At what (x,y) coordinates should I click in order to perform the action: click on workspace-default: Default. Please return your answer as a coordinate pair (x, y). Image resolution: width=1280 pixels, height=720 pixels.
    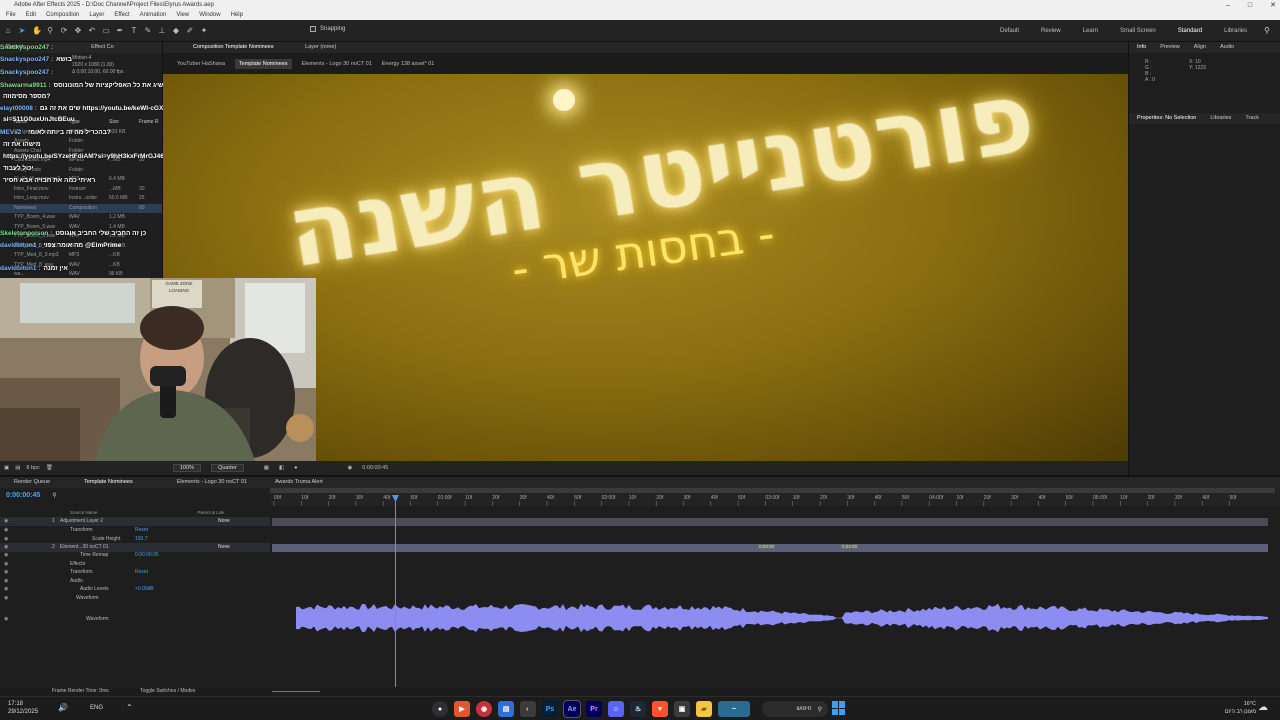
    Looking at the image, I should click on (1009, 31).